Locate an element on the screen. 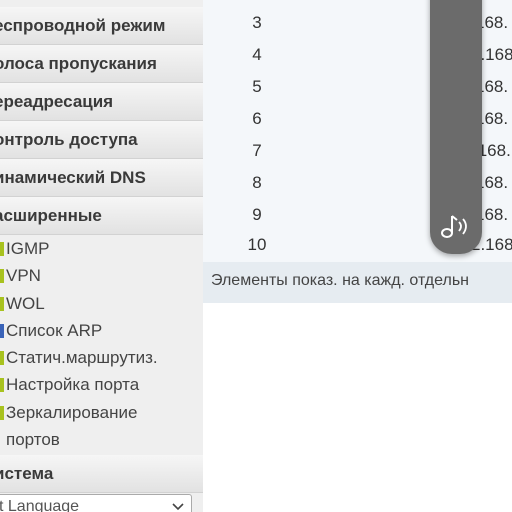  sidebar-section-system: истема is located at coordinates (101, 474).